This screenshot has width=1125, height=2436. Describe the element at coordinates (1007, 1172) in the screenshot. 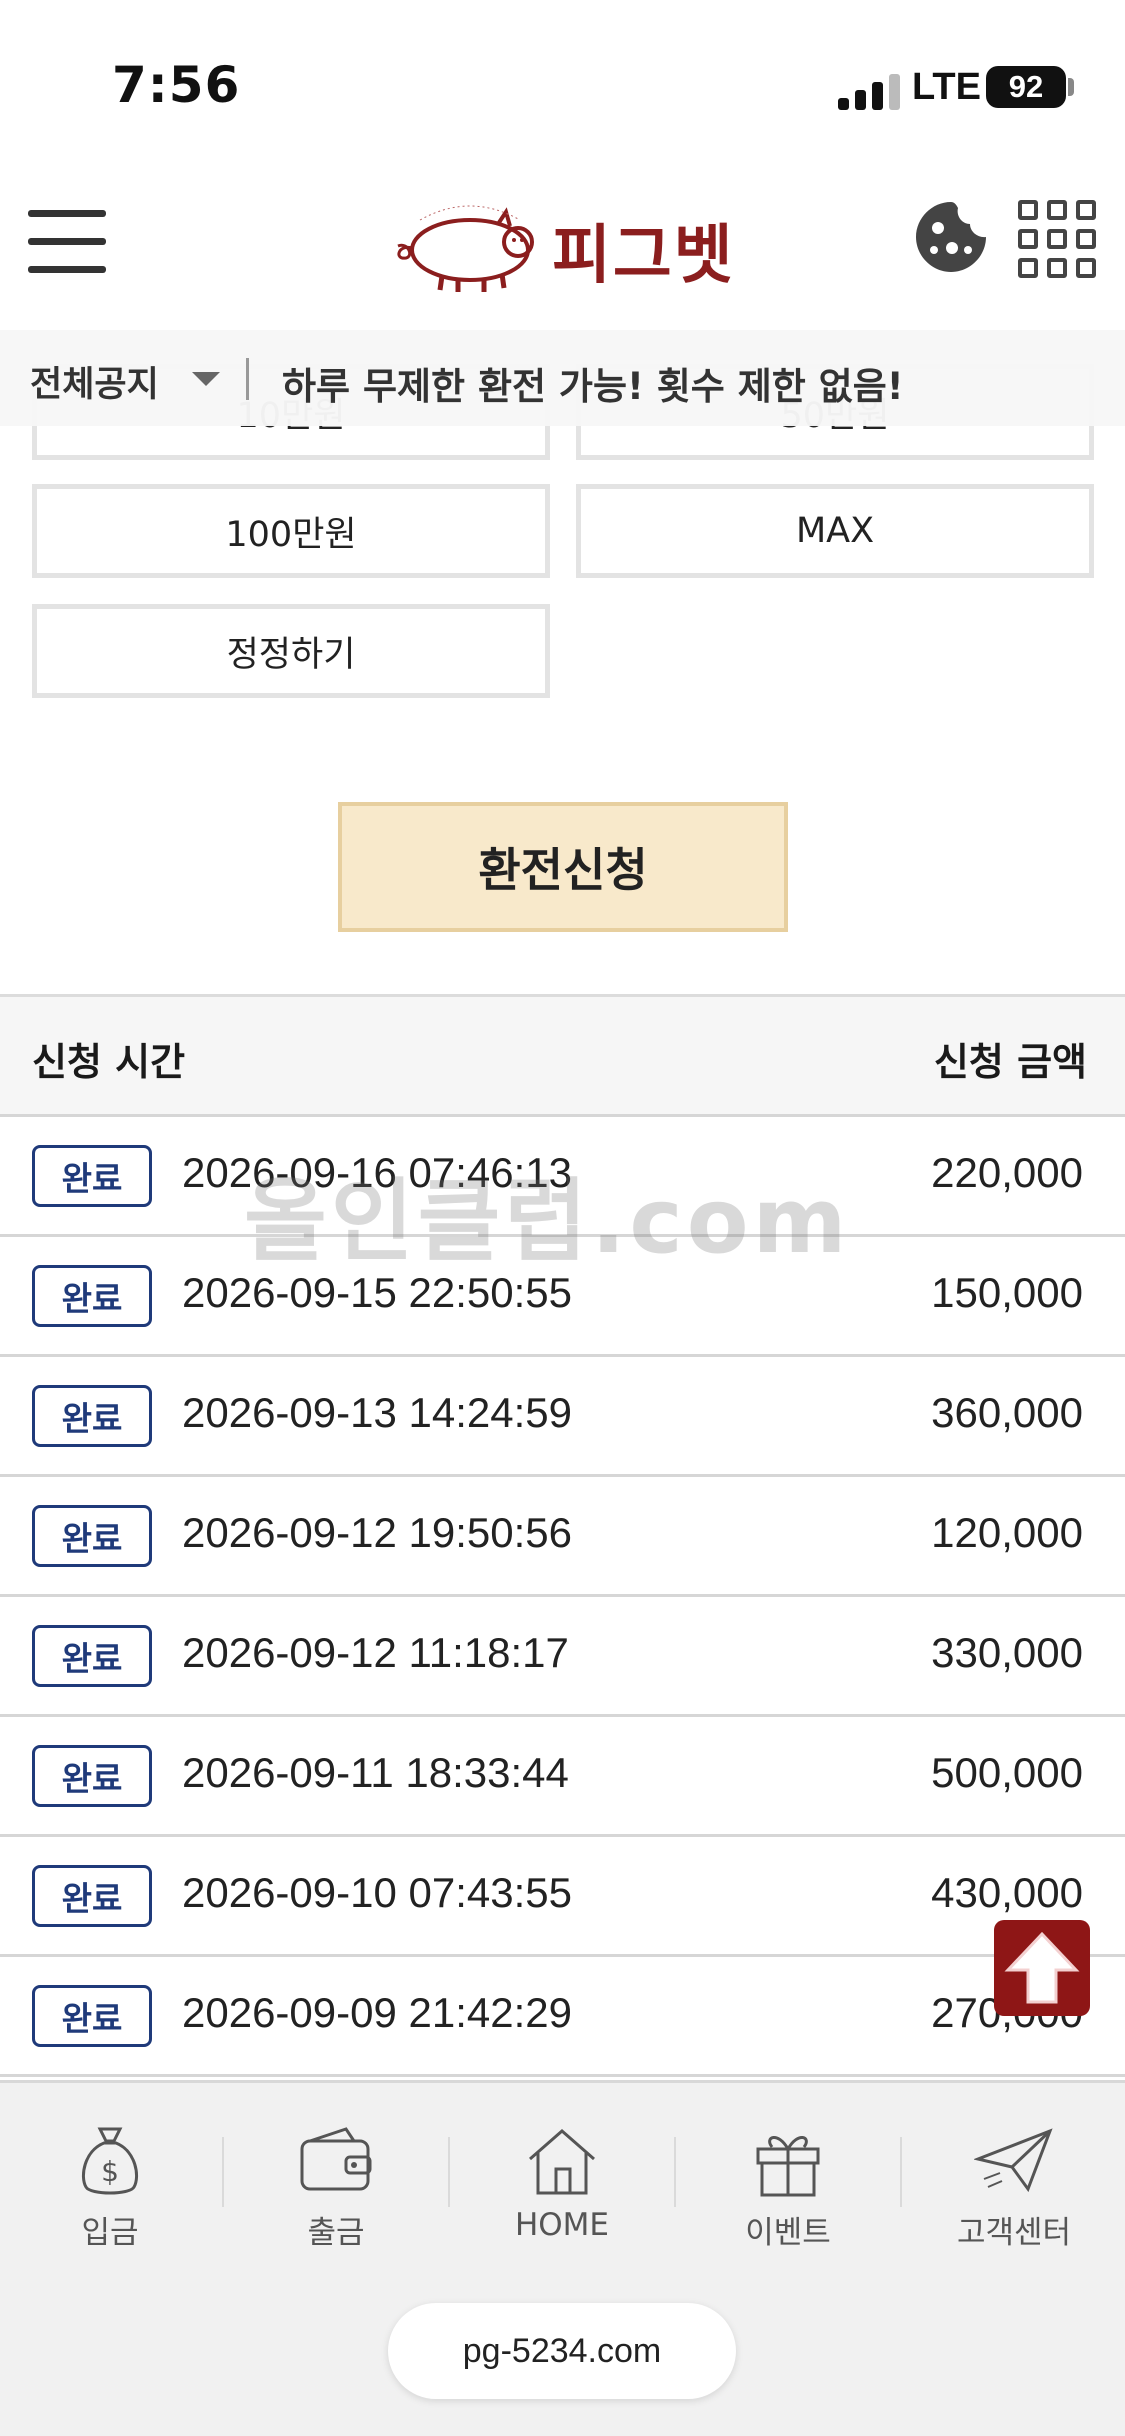

I see `request-amount: 220,000` at that location.